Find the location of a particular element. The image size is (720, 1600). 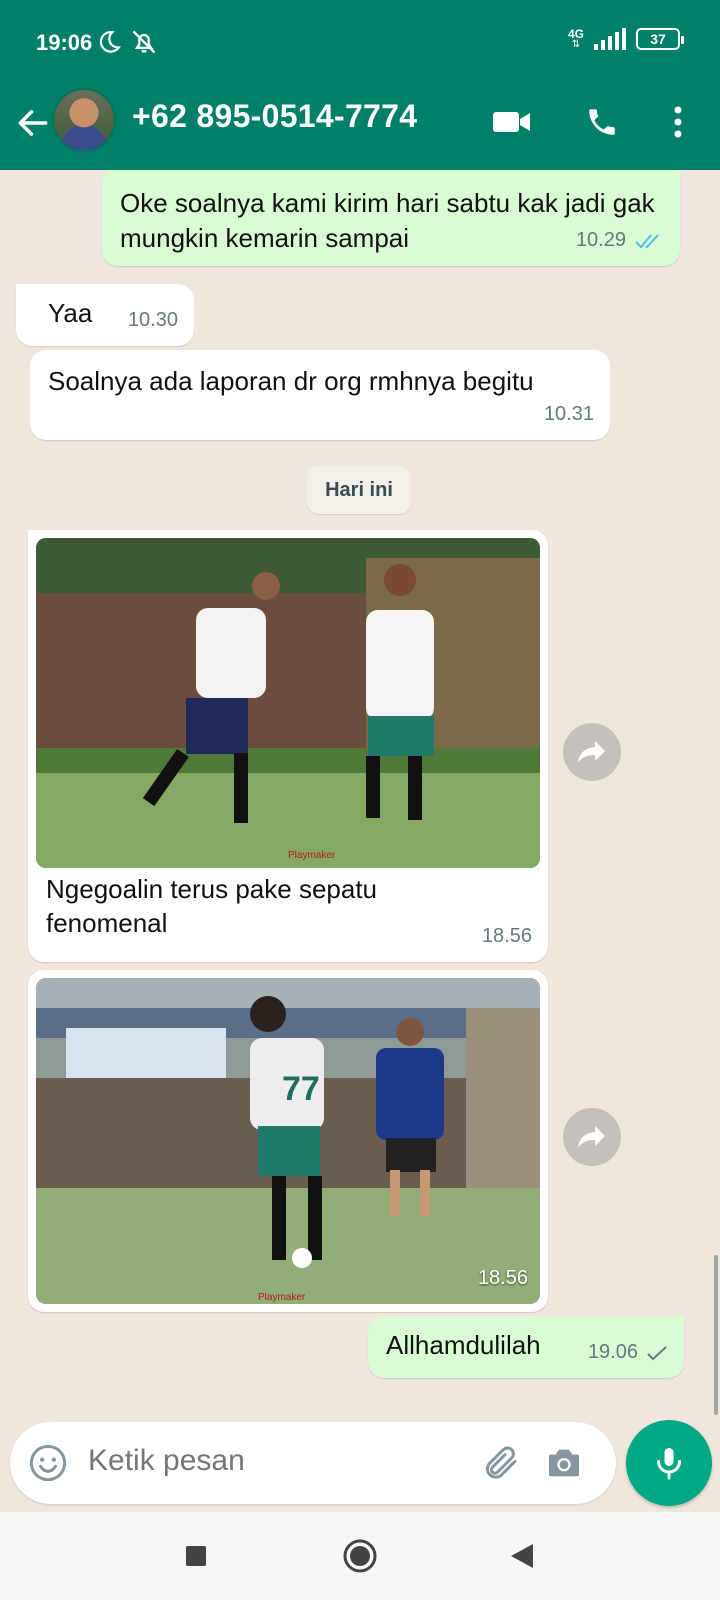

message-photo: 77 Playmaker 18.56 is located at coordinates (288, 1141).